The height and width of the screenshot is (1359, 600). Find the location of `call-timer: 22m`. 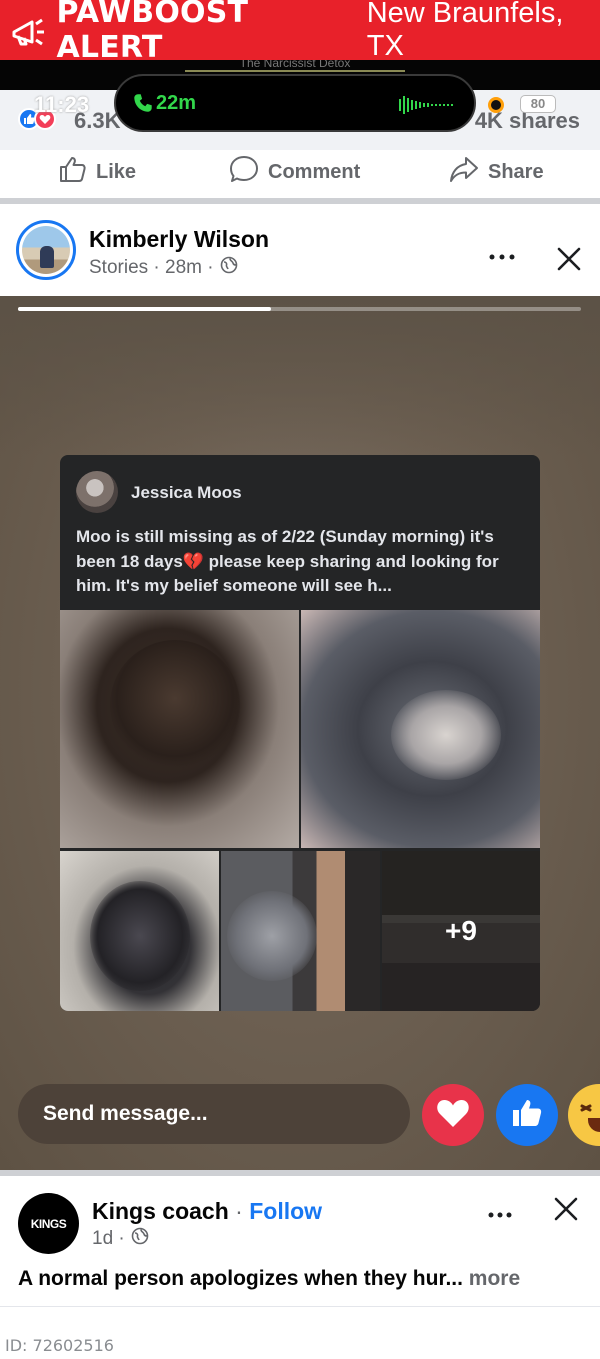

call-timer: 22m is located at coordinates (176, 103).